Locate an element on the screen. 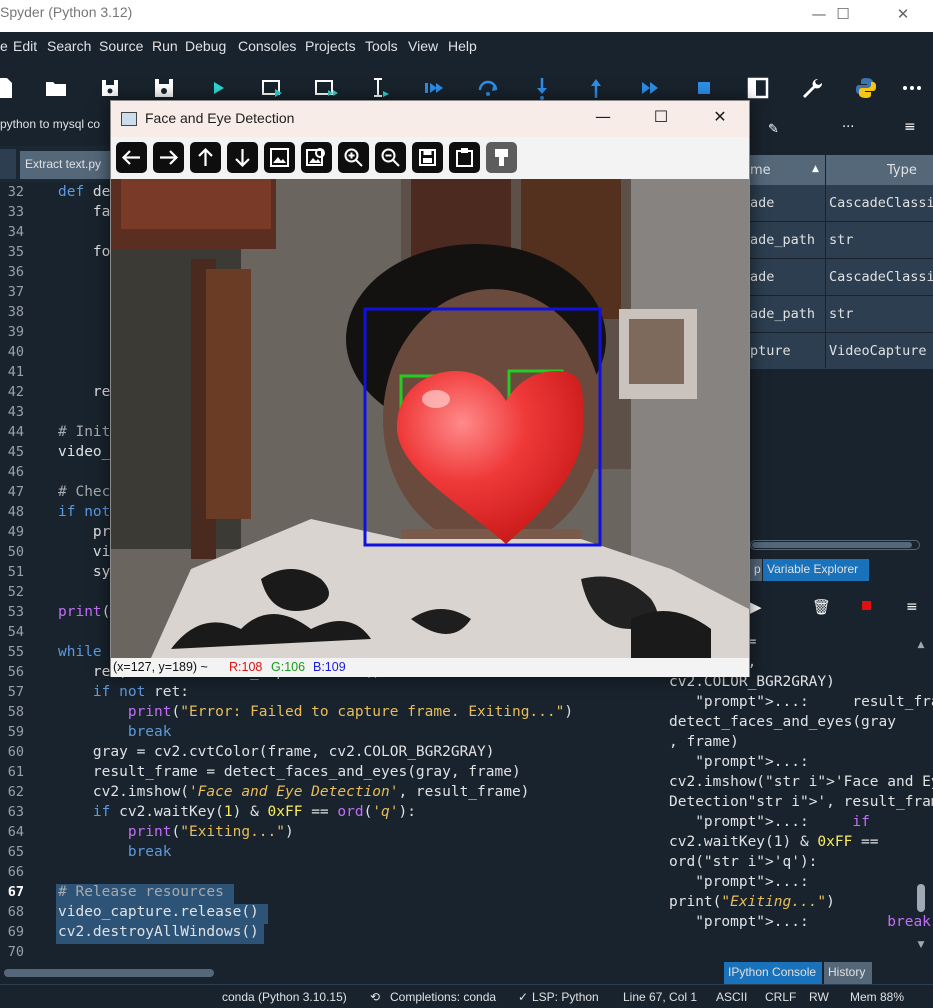 The height and width of the screenshot is (1008, 933). run-selection-icon is located at coordinates (380, 88).